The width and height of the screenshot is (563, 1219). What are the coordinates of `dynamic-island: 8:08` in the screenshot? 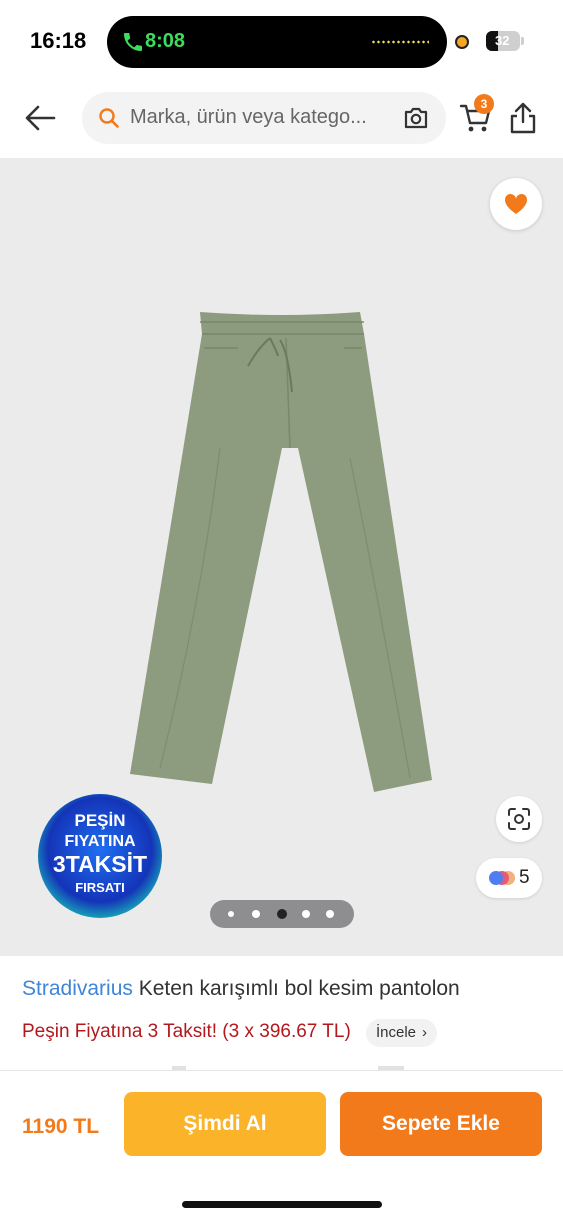 It's located at (277, 42).